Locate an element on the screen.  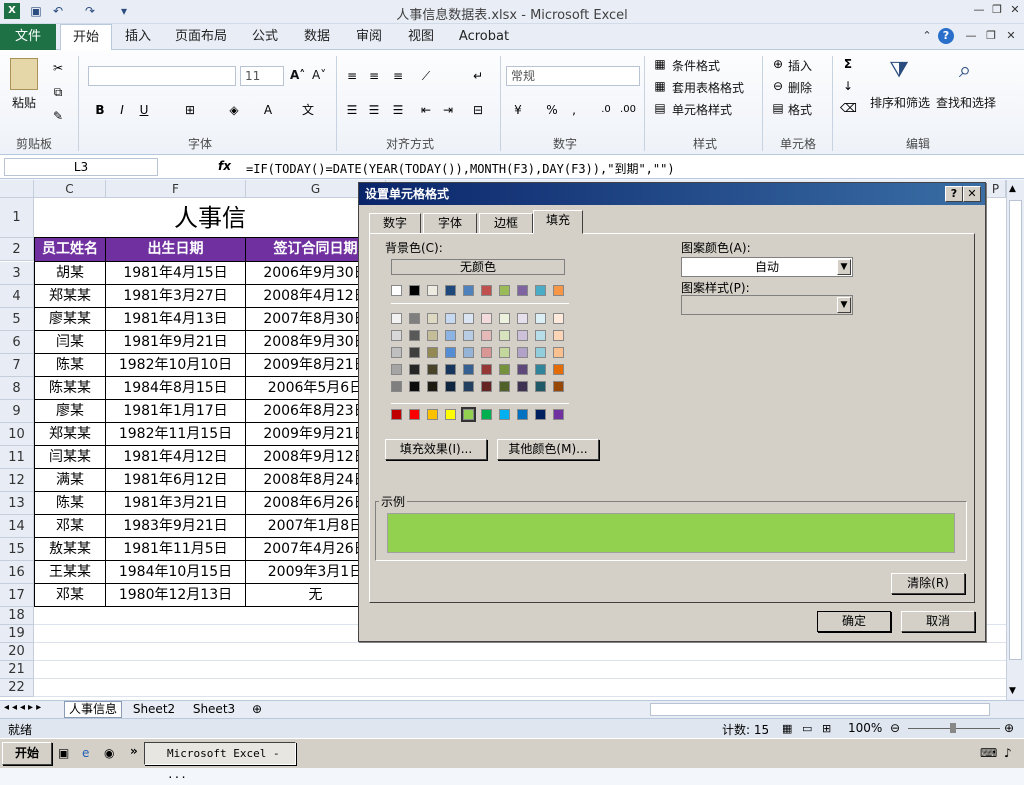
tab-view: 视图 is located at coordinates (421, 37).